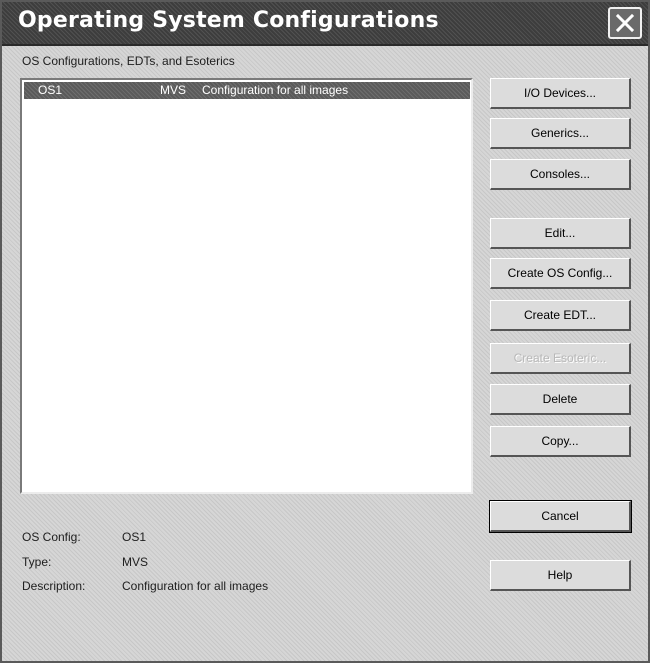 This screenshot has width=650, height=663. Describe the element at coordinates (128, 61) in the screenshot. I see `list-group-label: OS Configurations, EDTs, and Esoterics` at that location.